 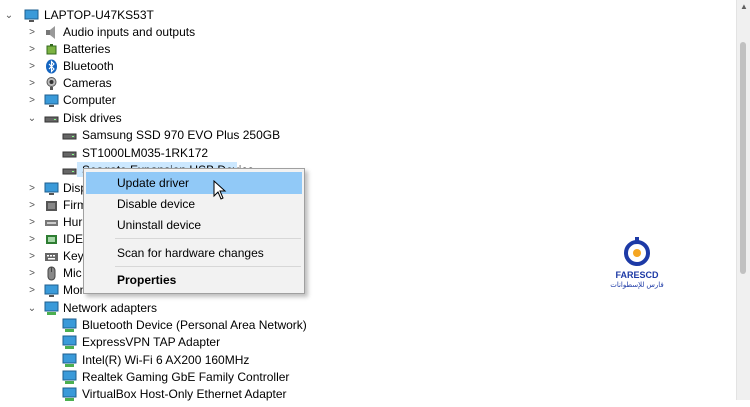 I want to click on battery-icon, so click(x=51, y=49).